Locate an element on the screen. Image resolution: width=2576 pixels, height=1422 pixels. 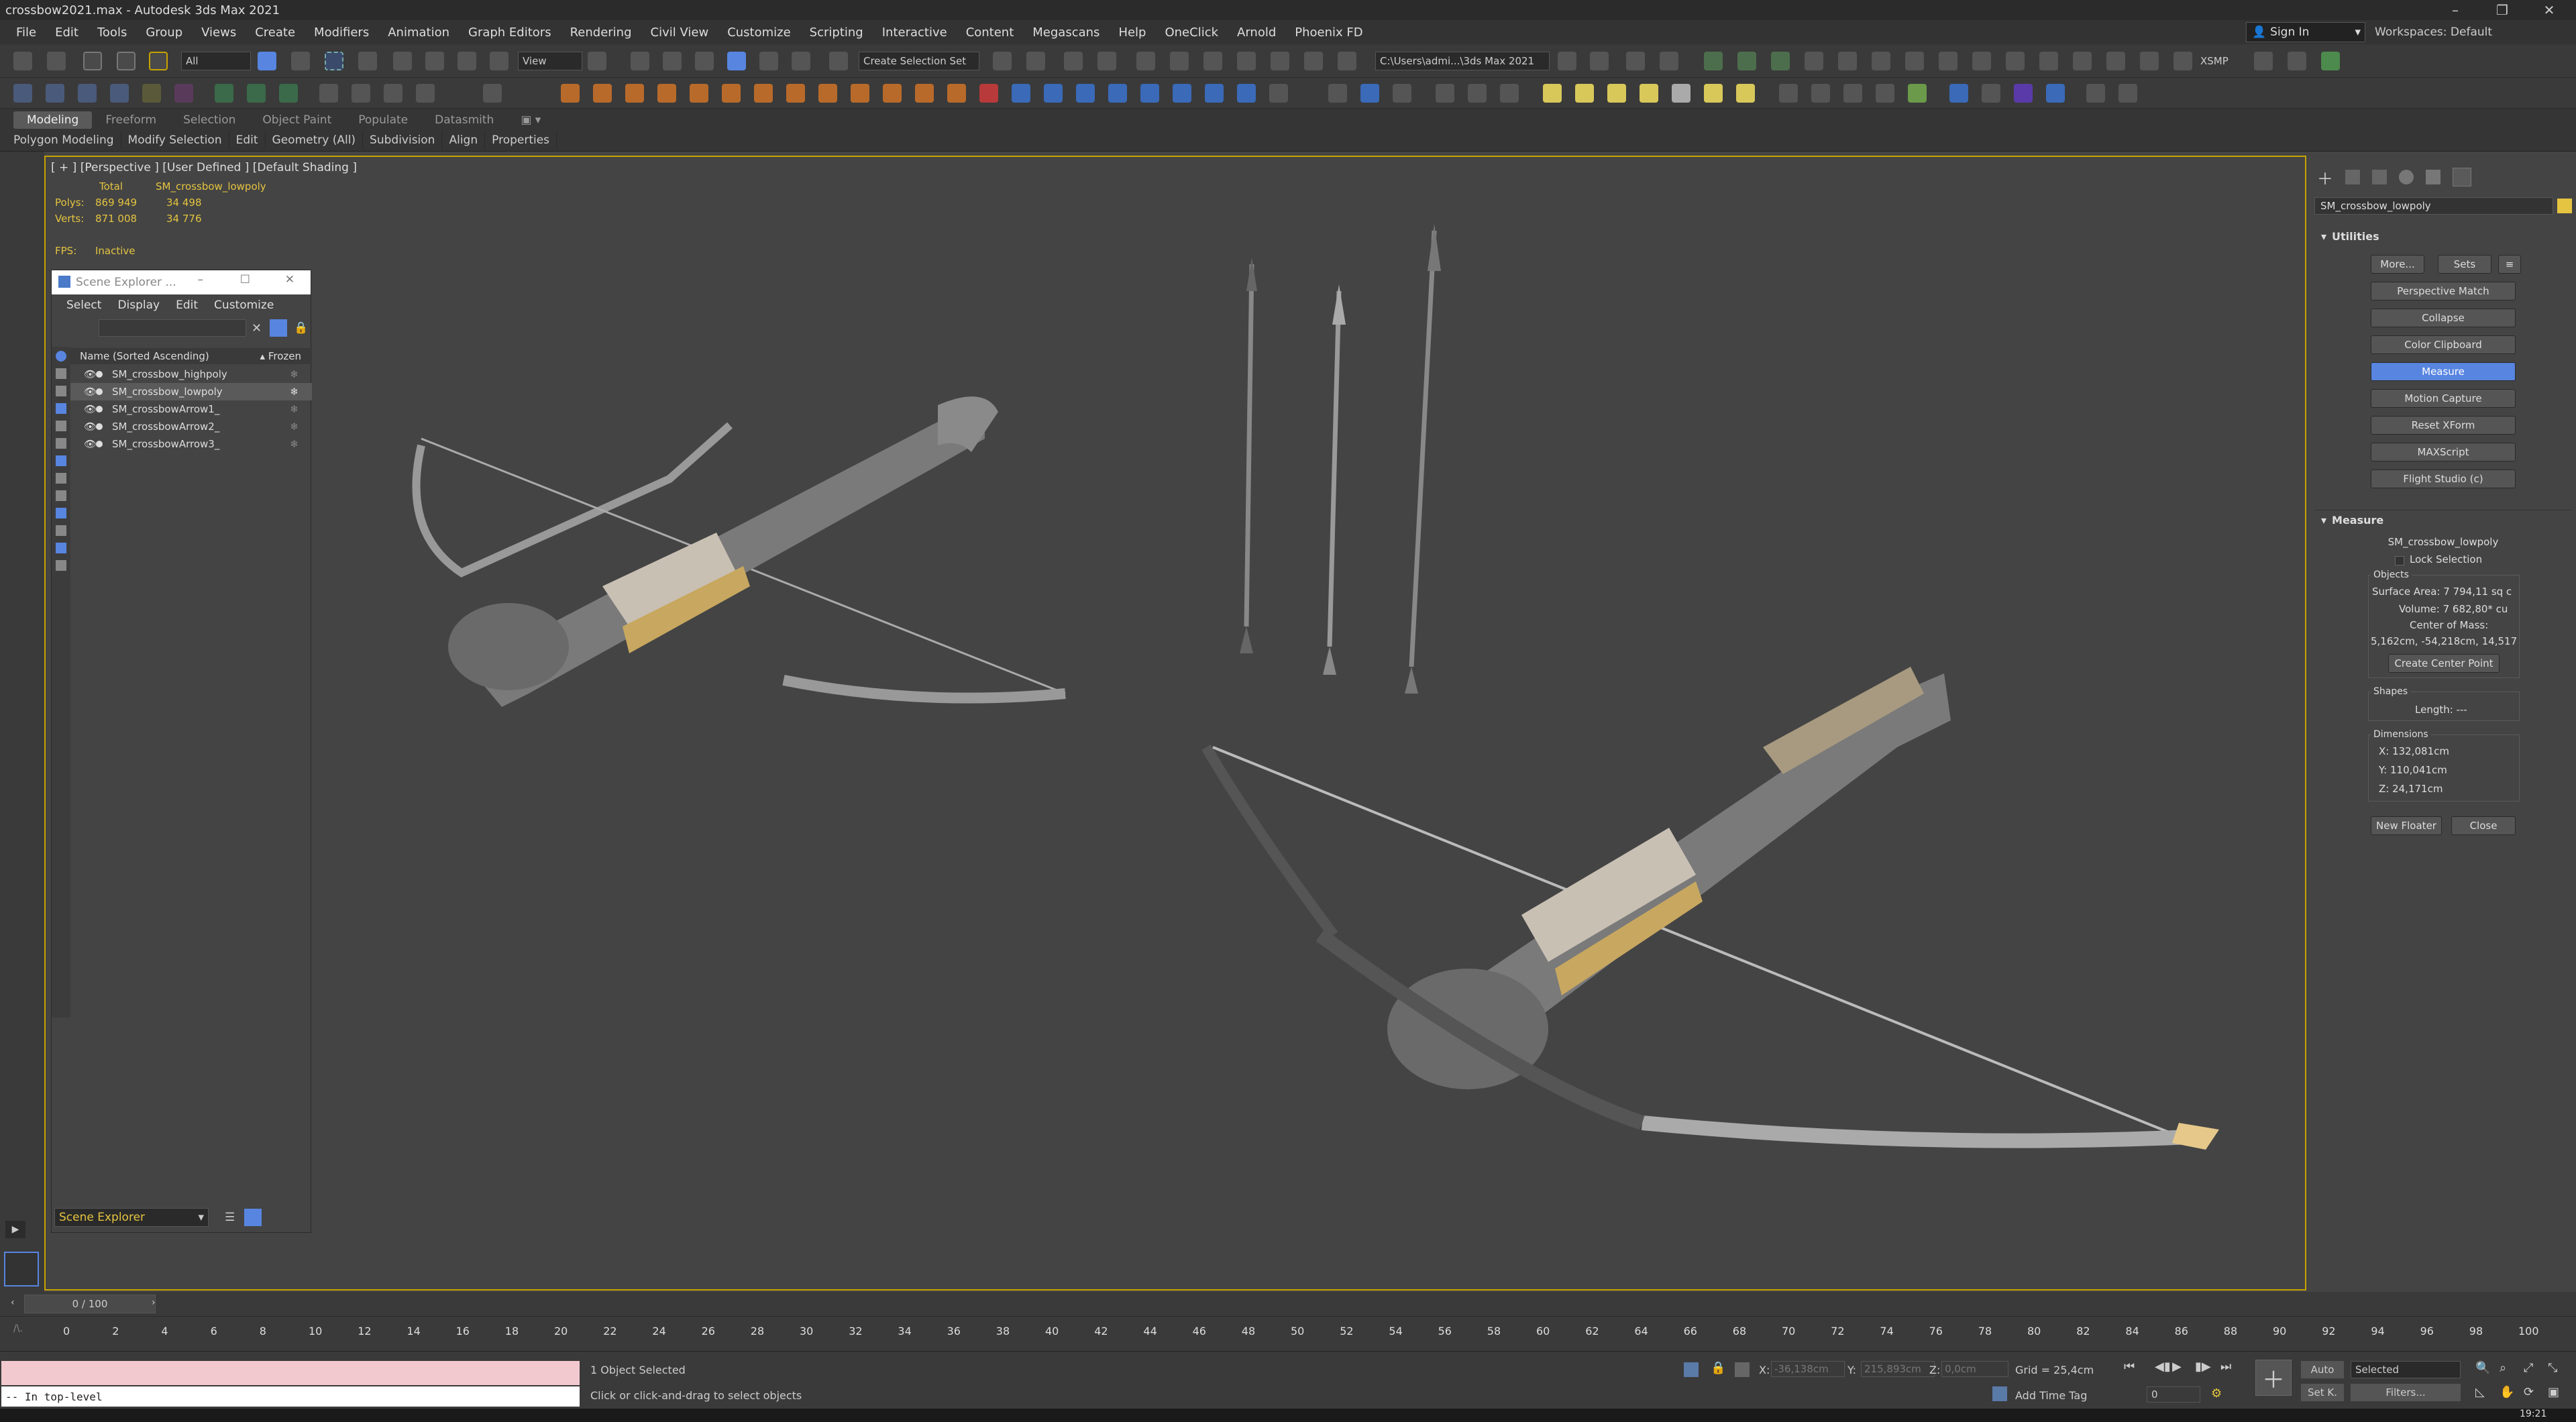
sets-button: Sets is located at coordinates (2464, 264).